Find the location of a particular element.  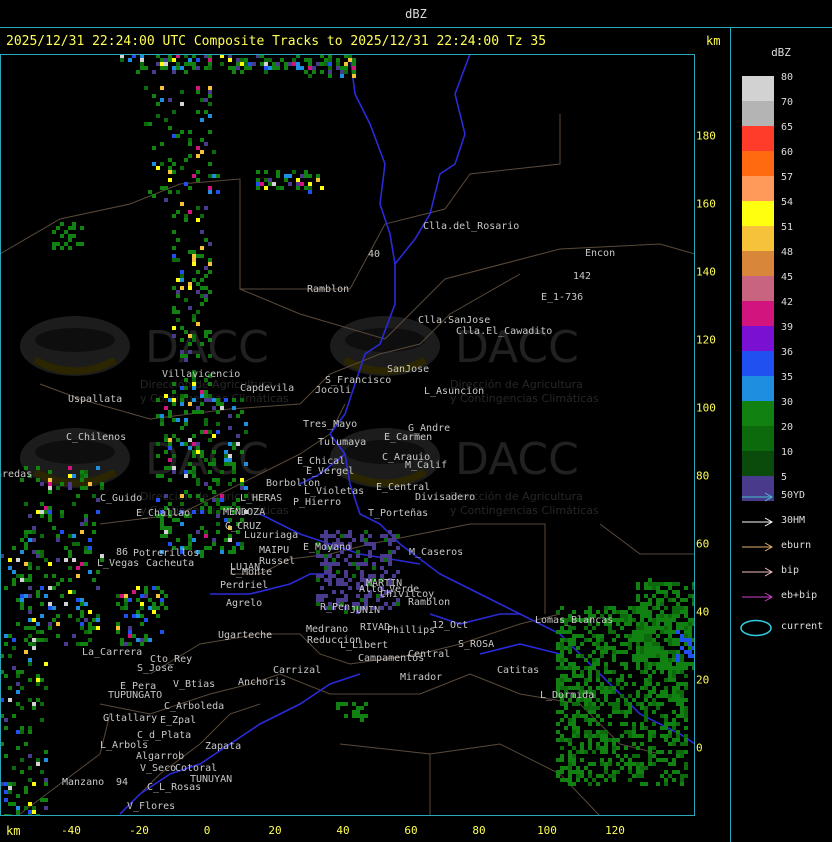

window-title: dBZ is located at coordinates (416, 14).